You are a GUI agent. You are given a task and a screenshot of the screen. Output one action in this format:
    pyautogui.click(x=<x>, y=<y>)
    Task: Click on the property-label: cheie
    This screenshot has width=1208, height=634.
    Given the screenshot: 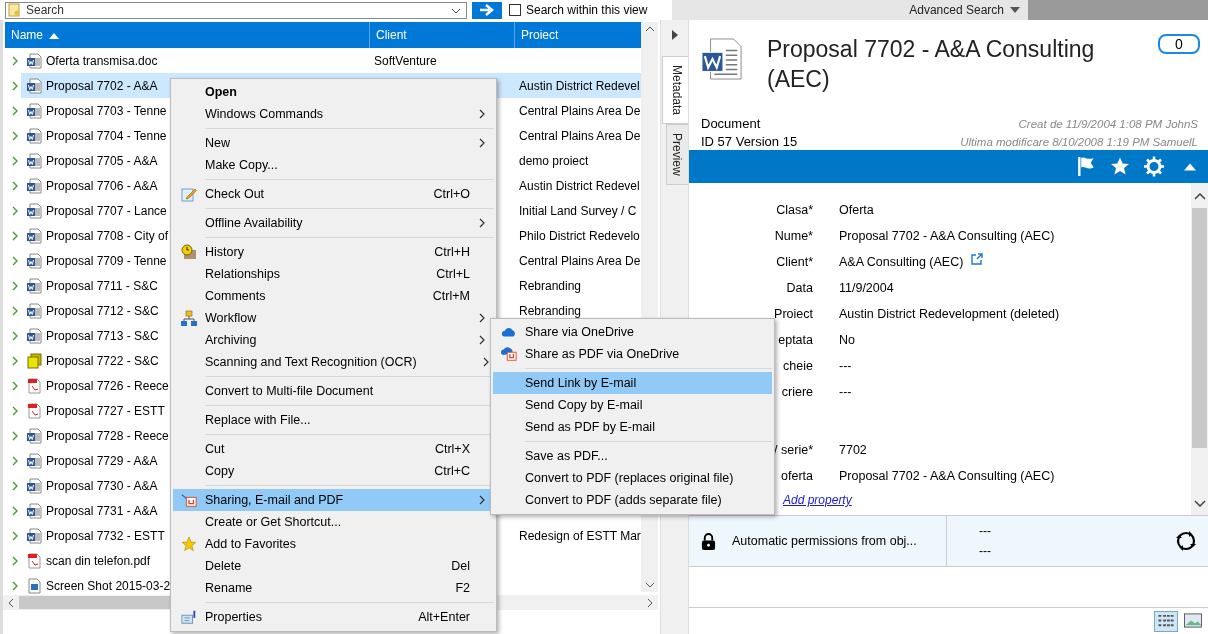 What is the action you would take?
    pyautogui.click(x=798, y=366)
    